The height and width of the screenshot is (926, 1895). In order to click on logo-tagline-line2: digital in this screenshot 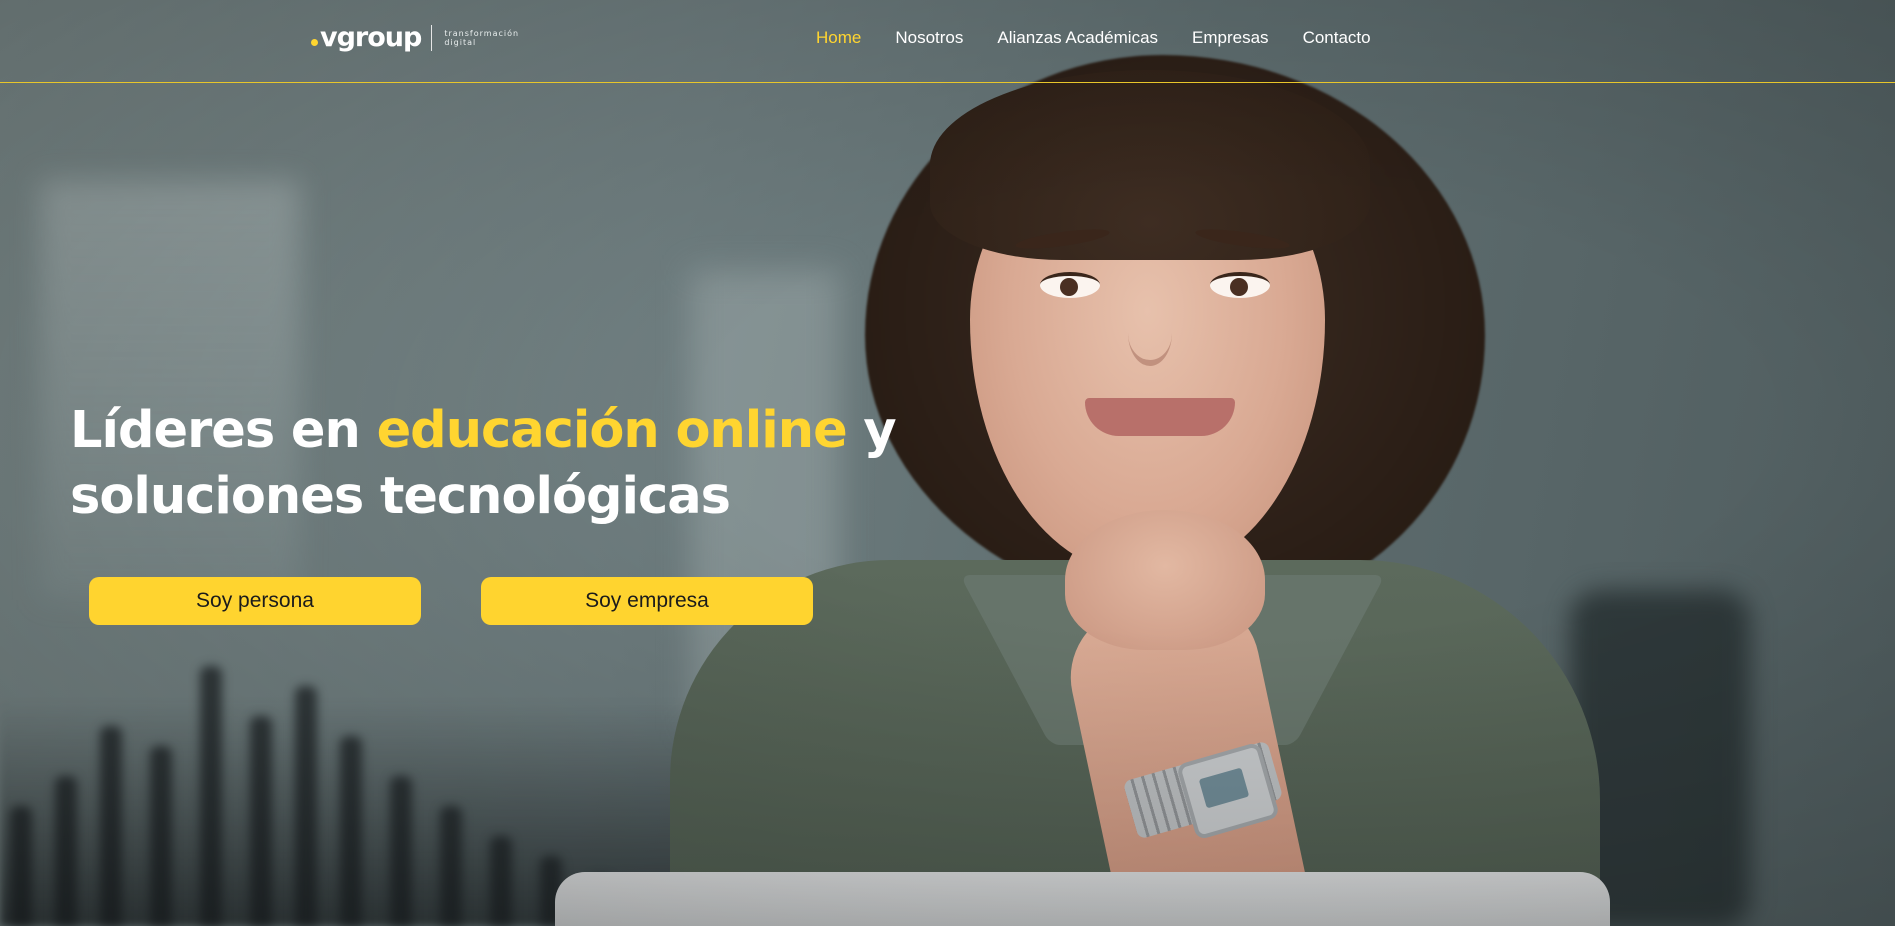, I will do `click(460, 42)`.